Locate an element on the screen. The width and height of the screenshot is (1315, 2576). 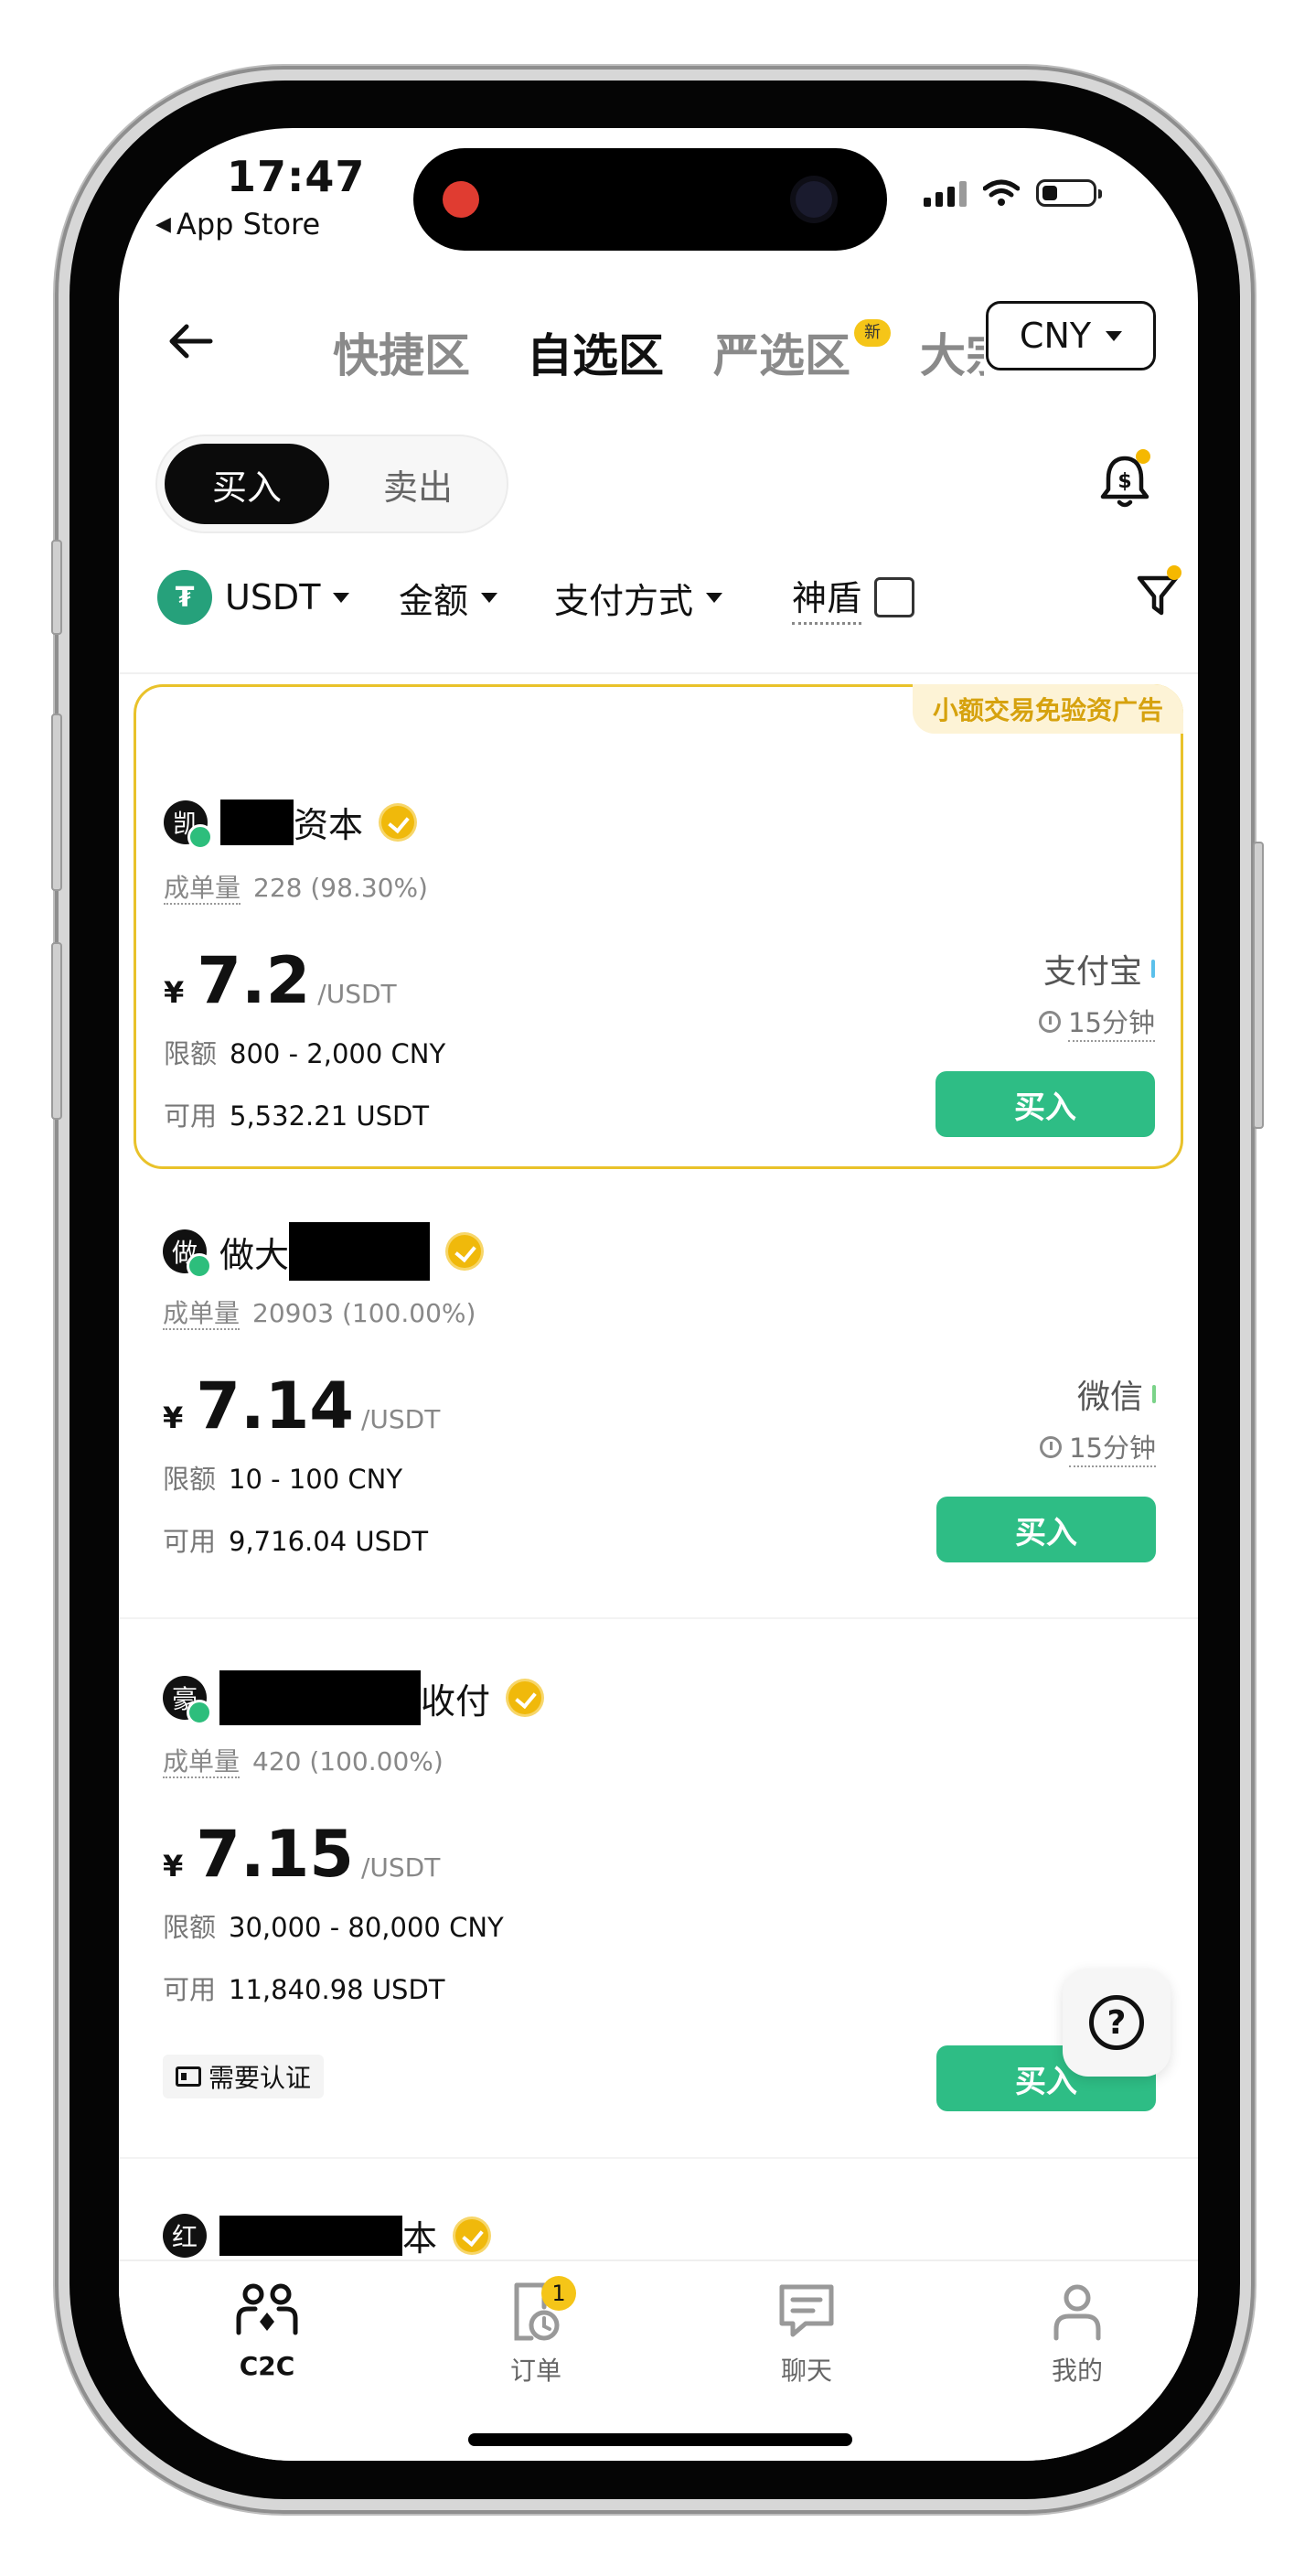
payment-filter: 支付方式 is located at coordinates (638, 597).